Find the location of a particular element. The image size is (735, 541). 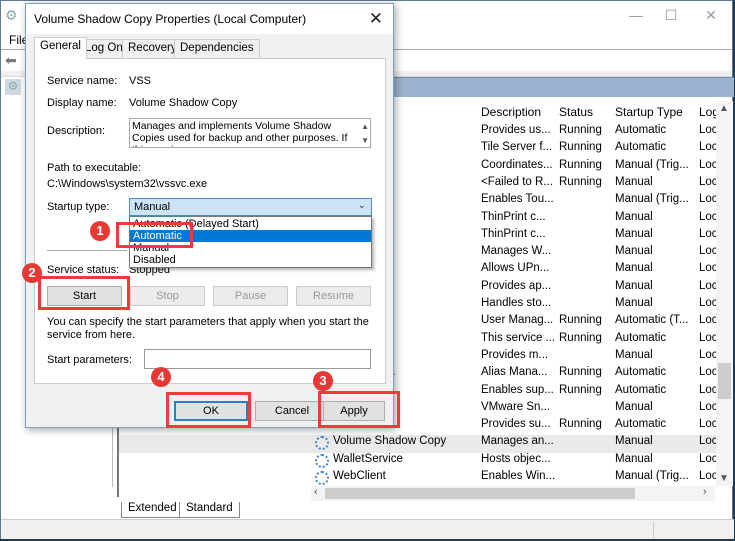

step-badge-1: 1 is located at coordinates (100, 231).